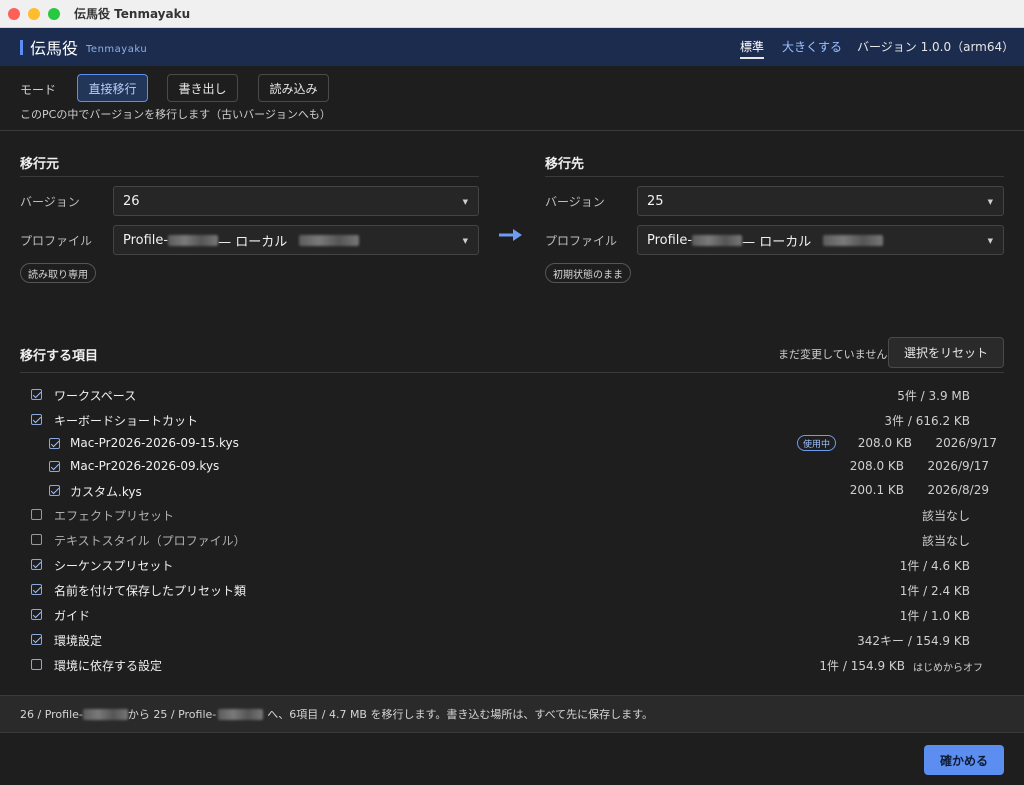 This screenshot has width=1024, height=785. What do you see at coordinates (51, 714) in the screenshot?
I see `summary-source: 26 / Profile-` at bounding box center [51, 714].